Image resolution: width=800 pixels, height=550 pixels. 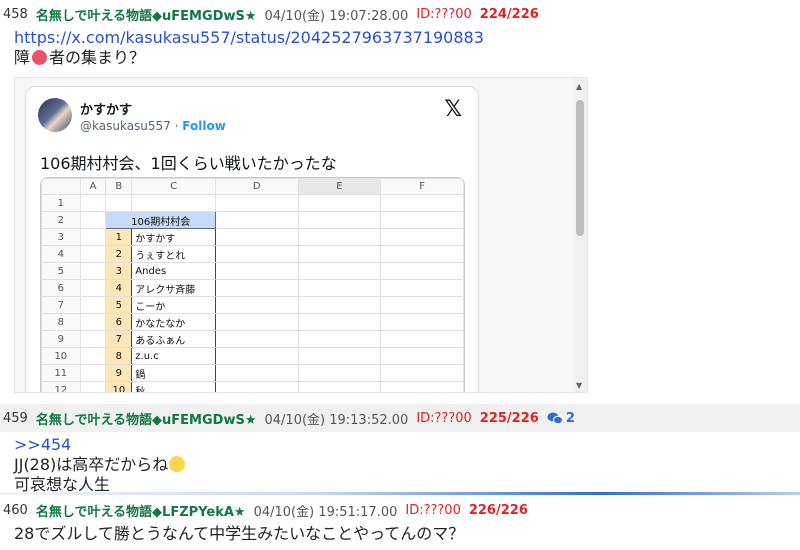 What do you see at coordinates (422, 186) in the screenshot?
I see `column-header: F` at bounding box center [422, 186].